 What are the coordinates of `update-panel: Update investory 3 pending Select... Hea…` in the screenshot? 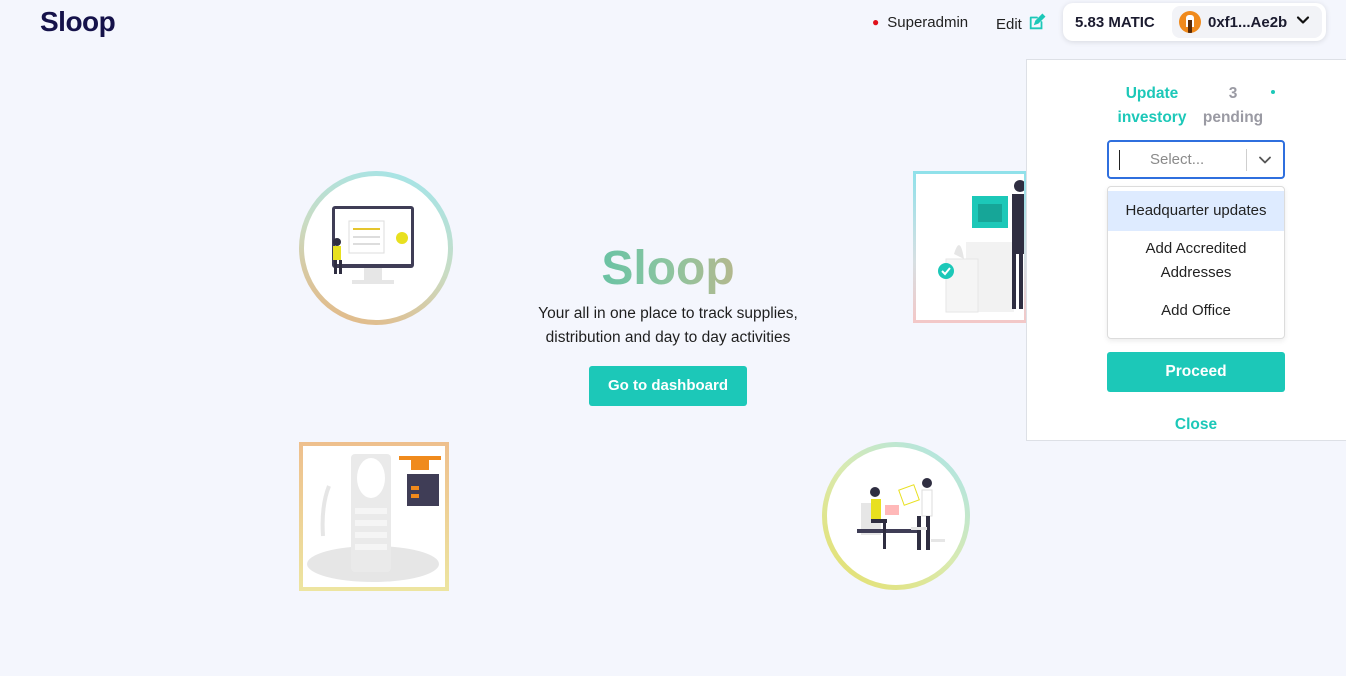 It's located at (1186, 250).